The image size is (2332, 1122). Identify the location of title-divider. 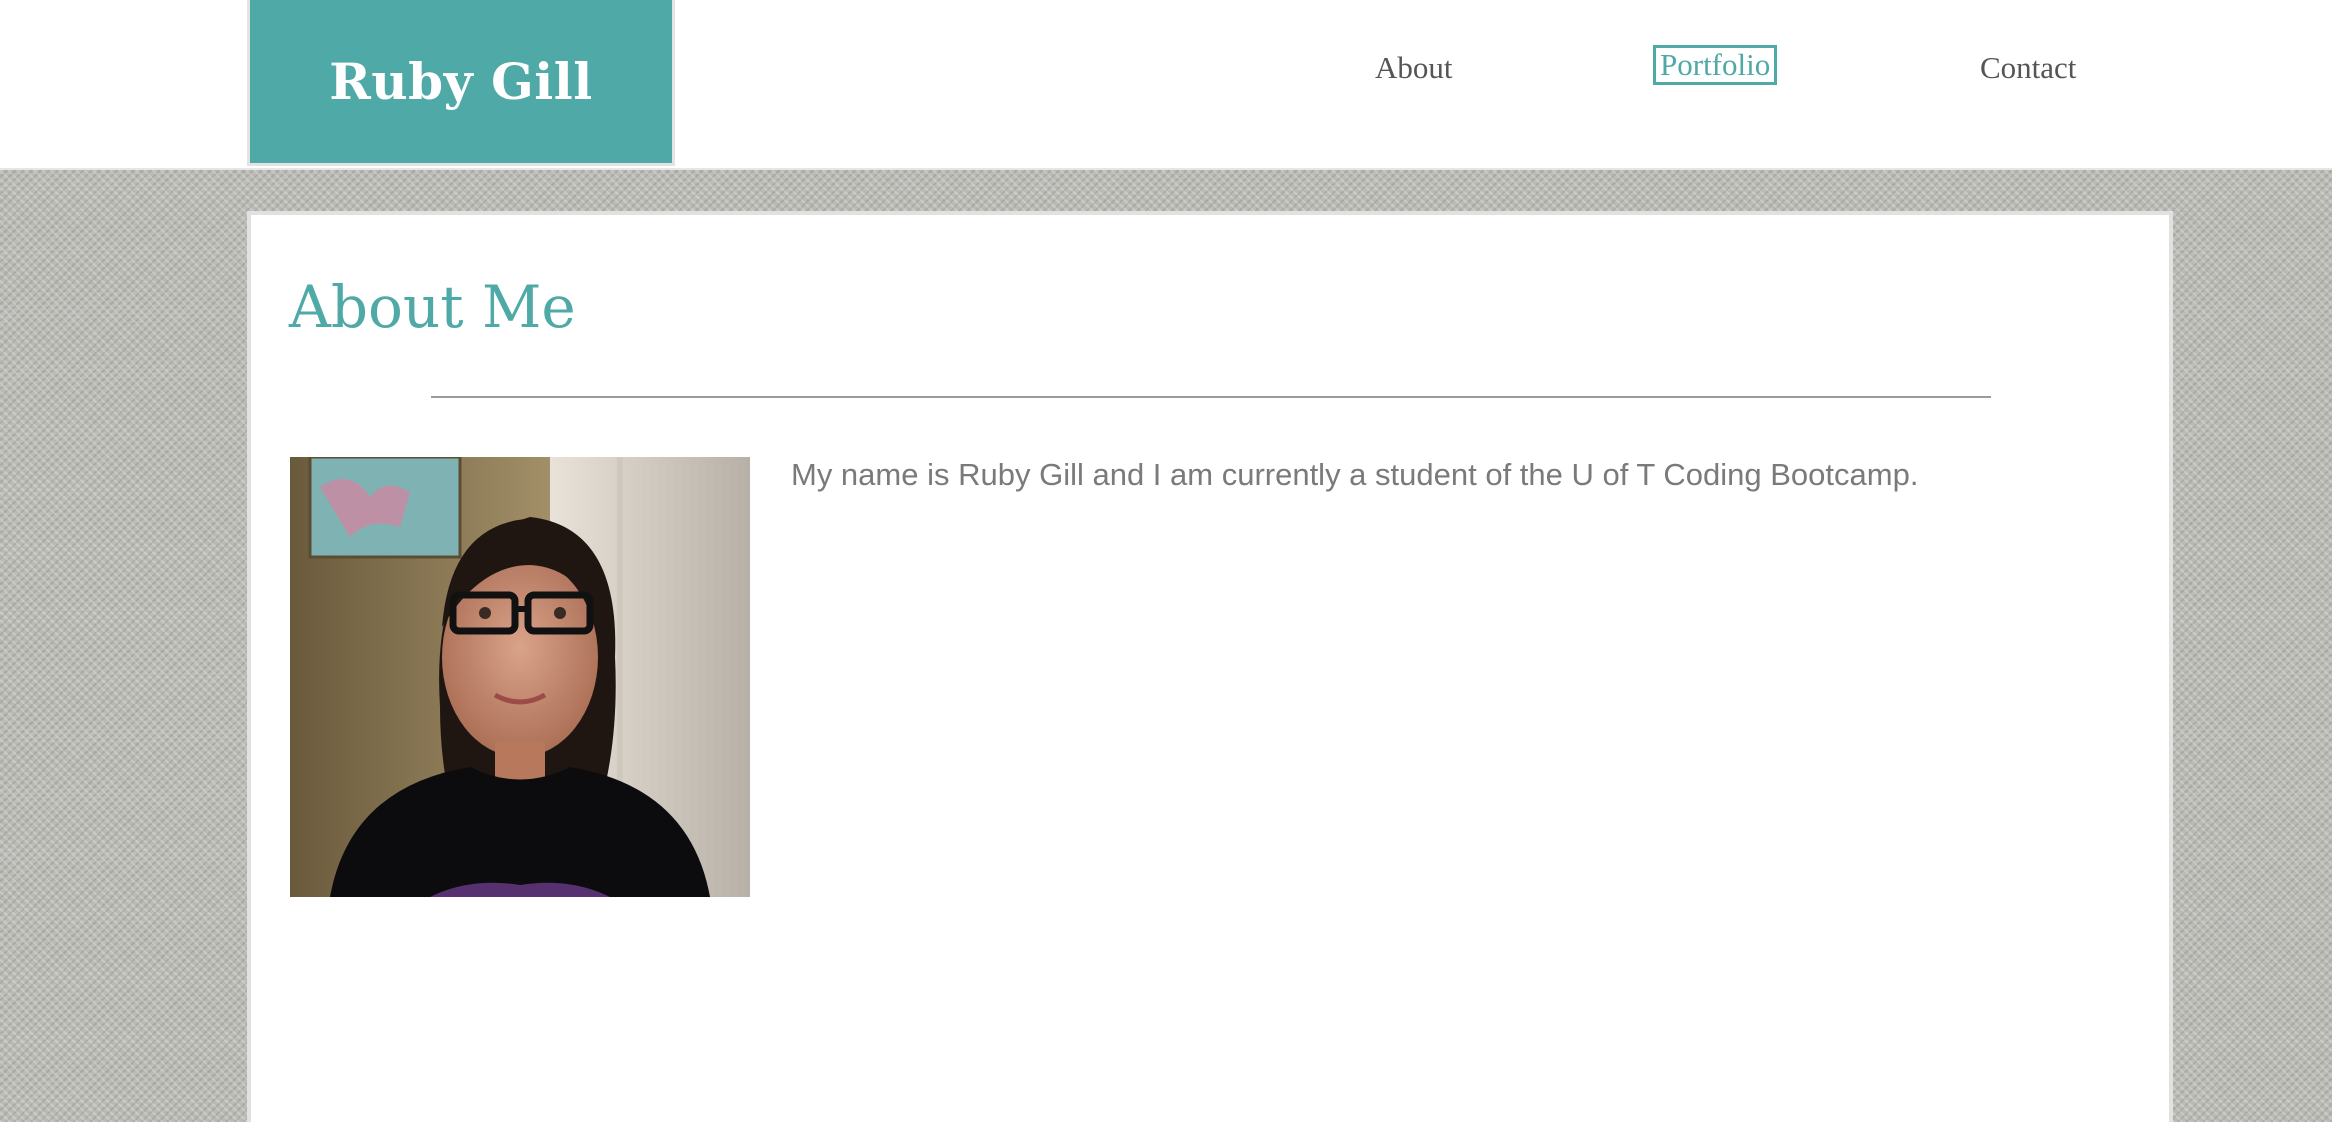
(1211, 397).